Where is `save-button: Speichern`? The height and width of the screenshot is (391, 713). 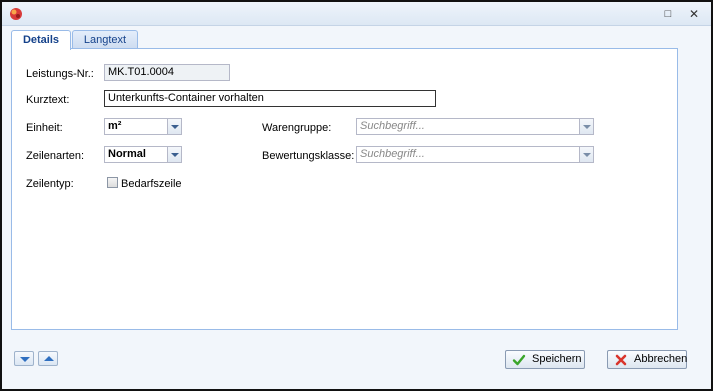 save-button: Speichern is located at coordinates (545, 359).